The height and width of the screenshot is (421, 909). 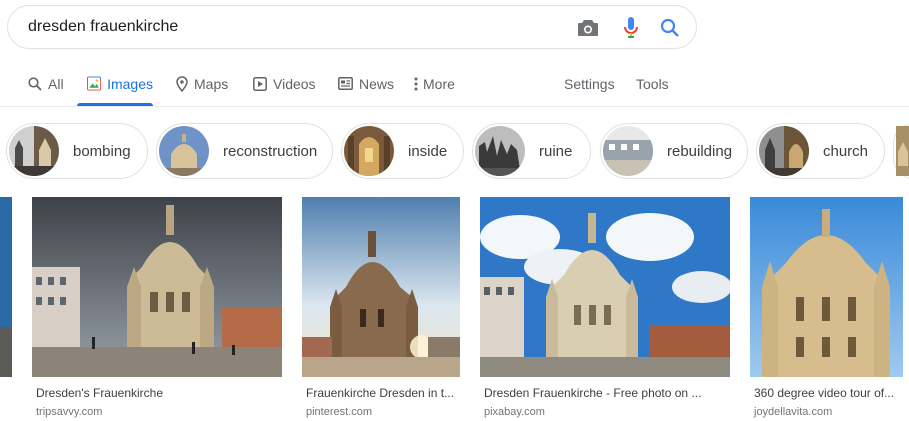 What do you see at coordinates (56, 83) in the screenshot?
I see `tab-label: All` at bounding box center [56, 83].